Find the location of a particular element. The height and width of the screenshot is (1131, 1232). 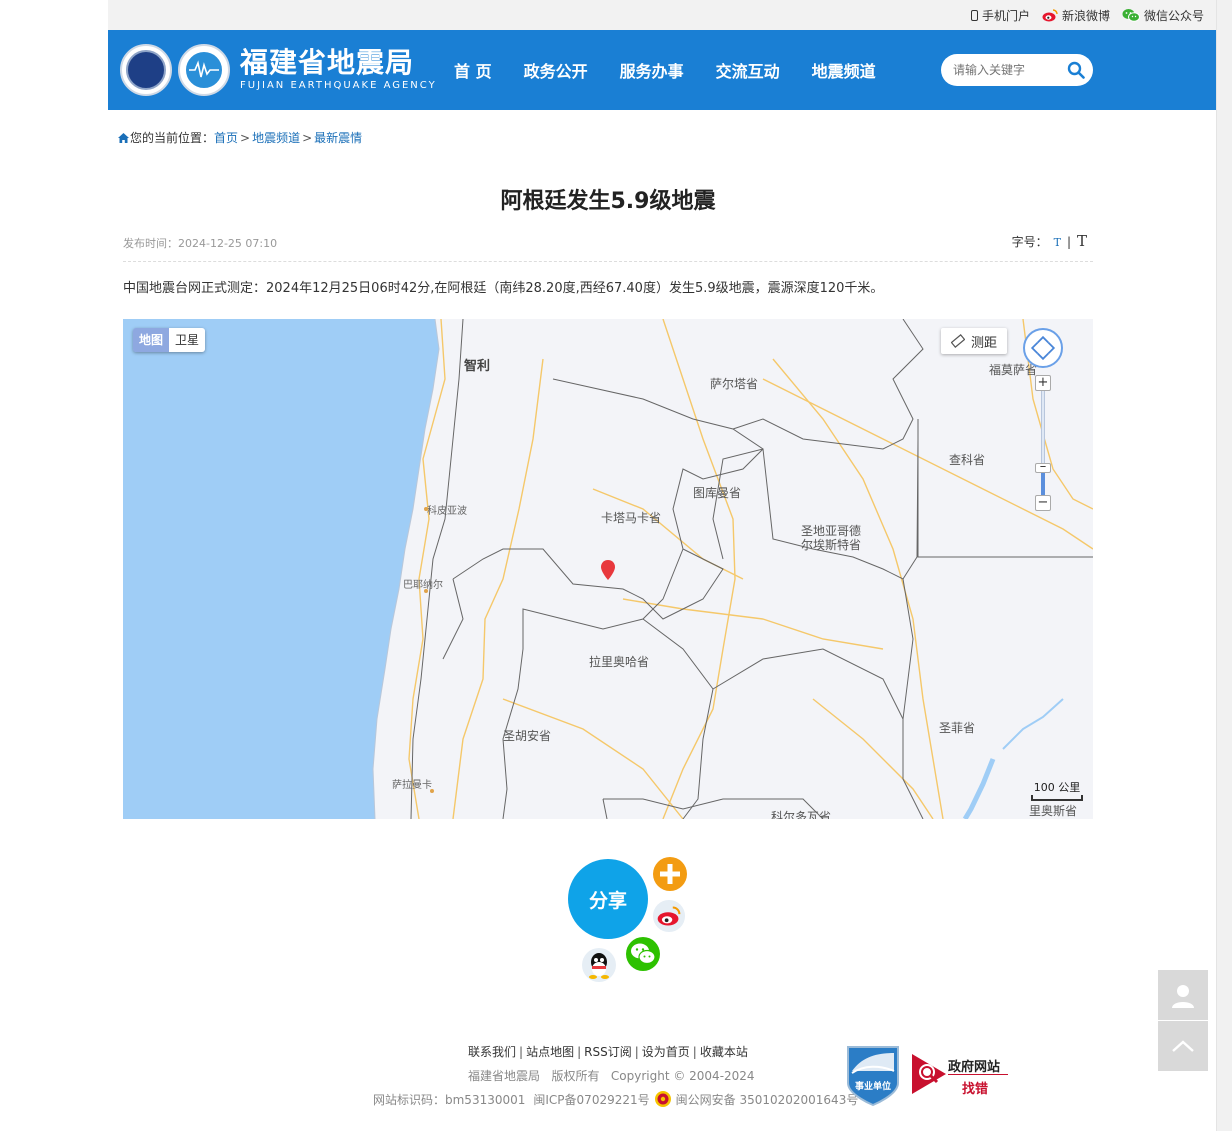

site-logo: 福建省地震局 FUJIAN EARTHQUAKE AGENCY is located at coordinates (278, 70).